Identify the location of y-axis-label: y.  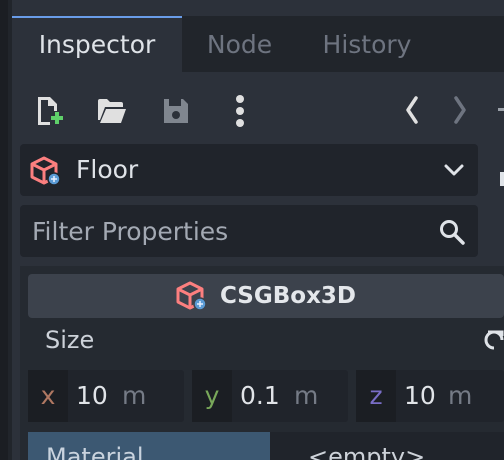
(212, 396).